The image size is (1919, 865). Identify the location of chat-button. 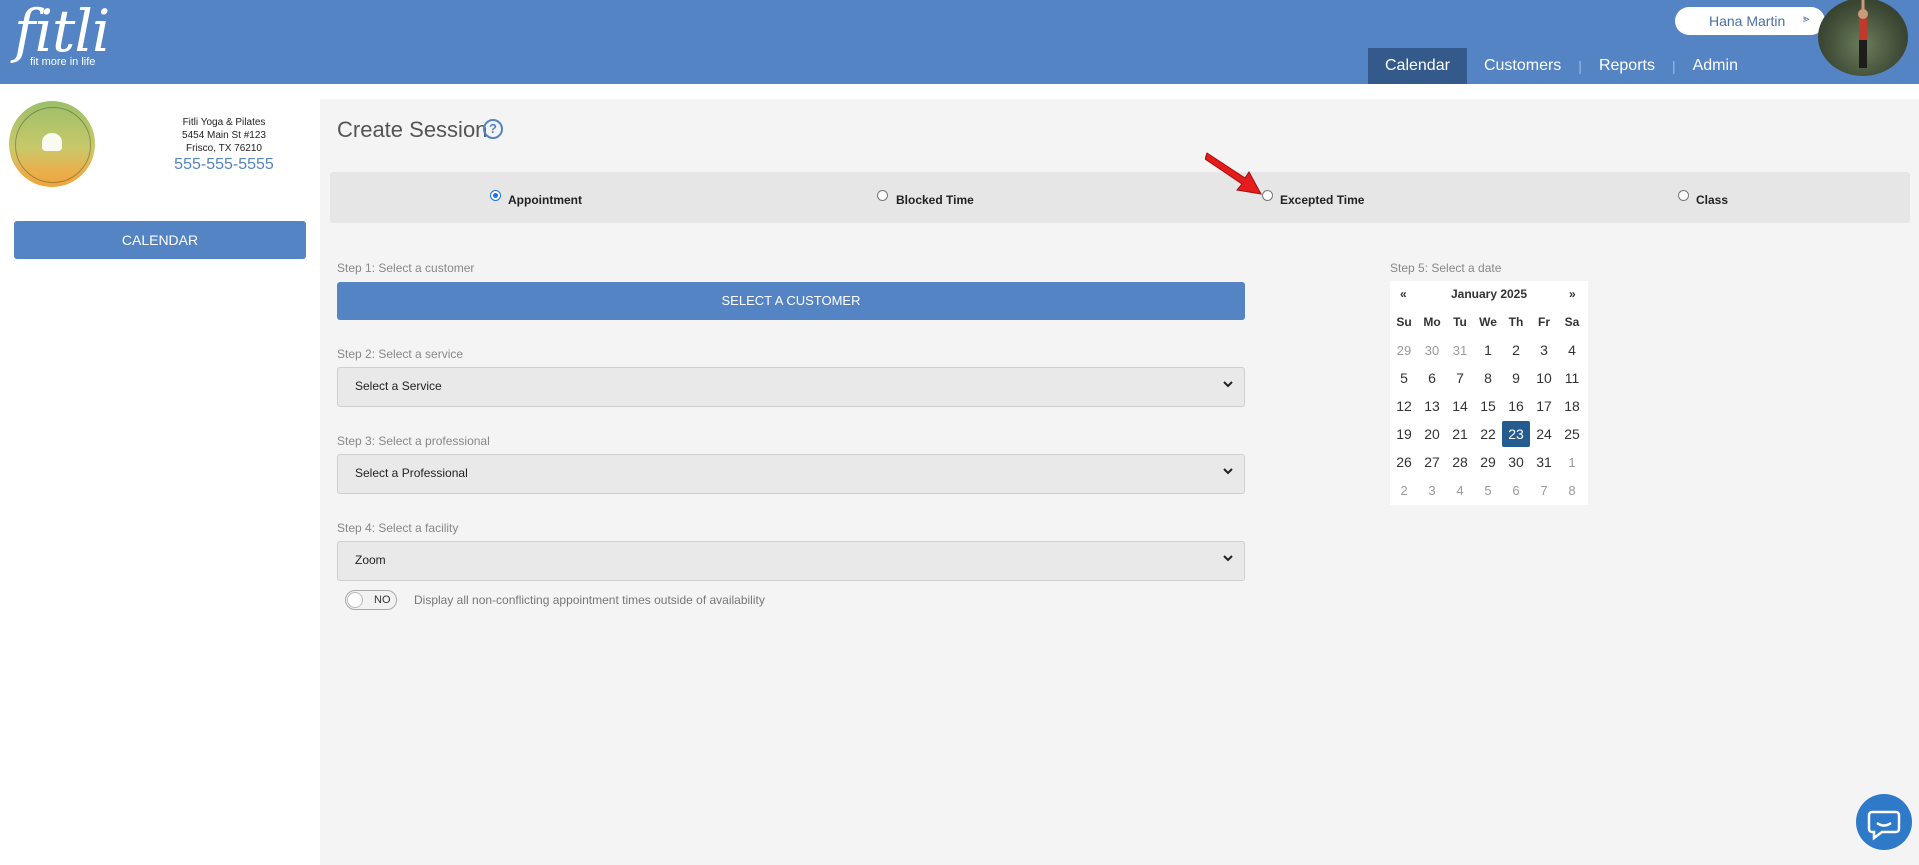
(1884, 822).